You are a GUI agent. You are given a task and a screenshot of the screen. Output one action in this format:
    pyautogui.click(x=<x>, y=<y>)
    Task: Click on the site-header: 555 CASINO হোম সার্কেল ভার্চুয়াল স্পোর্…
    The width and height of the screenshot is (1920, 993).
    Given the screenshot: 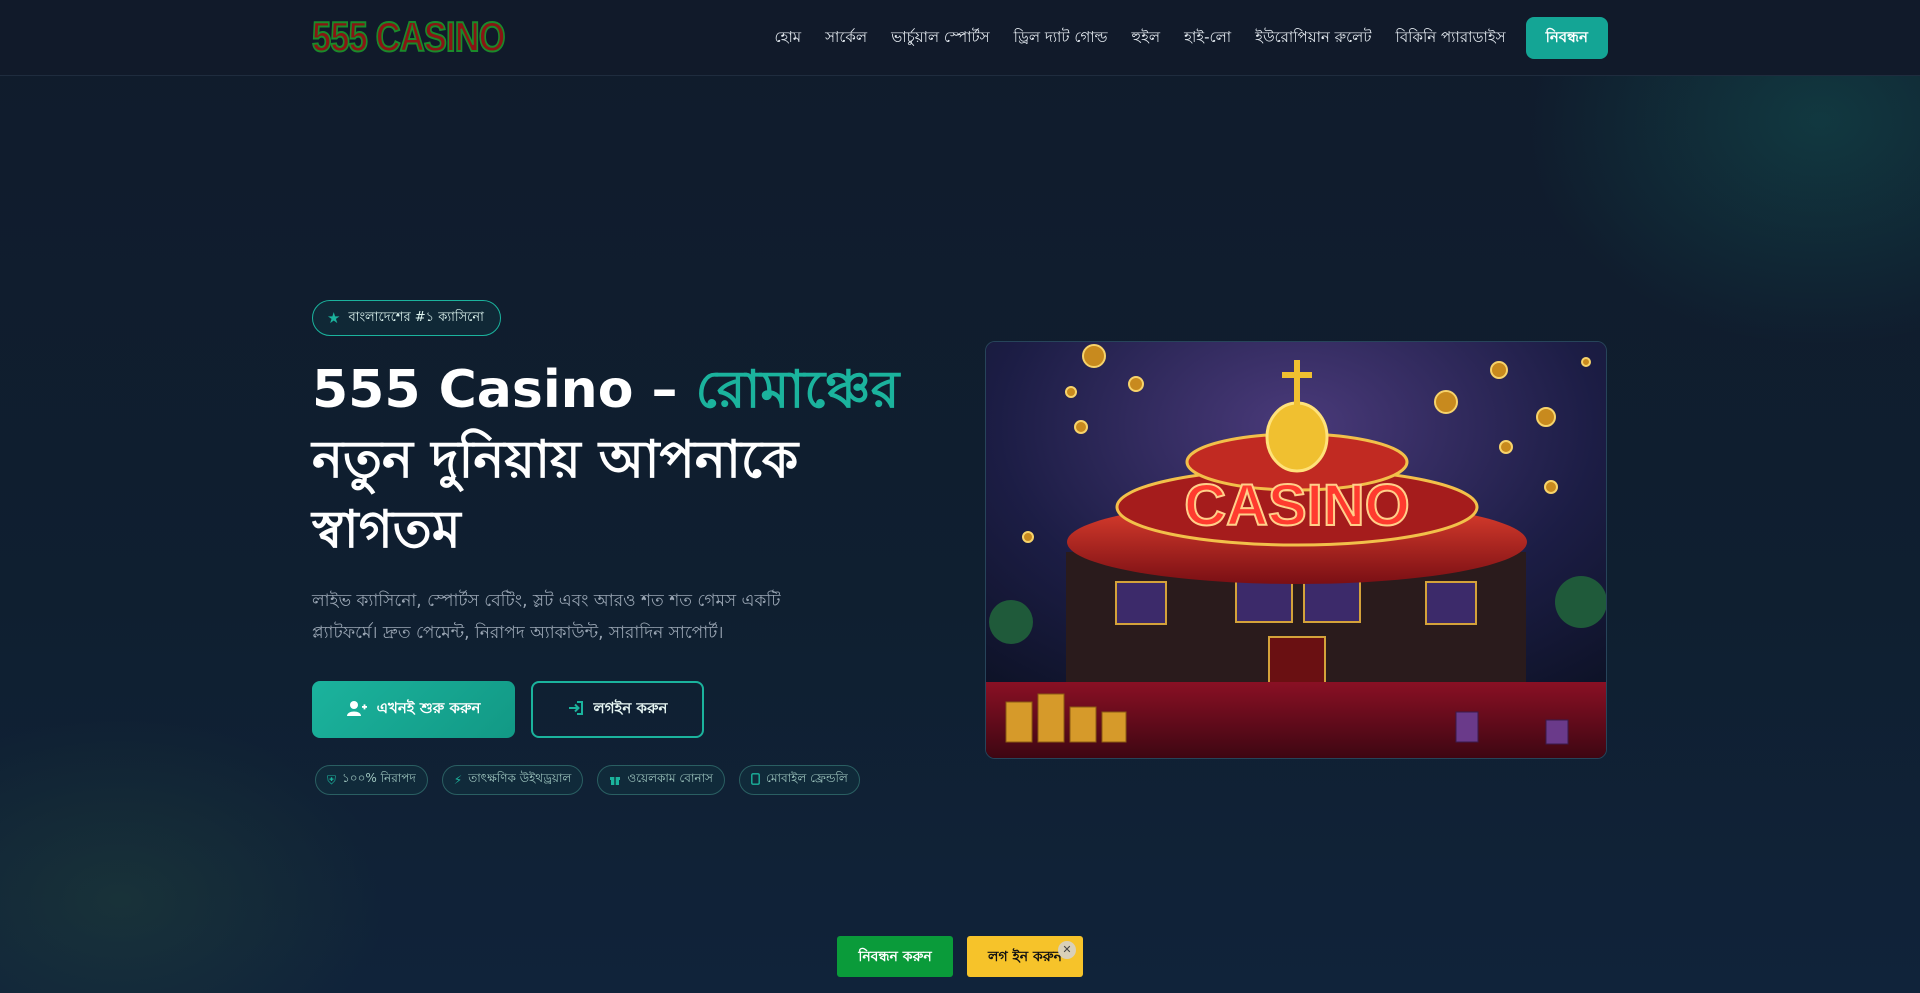 What is the action you would take?
    pyautogui.click(x=960, y=38)
    